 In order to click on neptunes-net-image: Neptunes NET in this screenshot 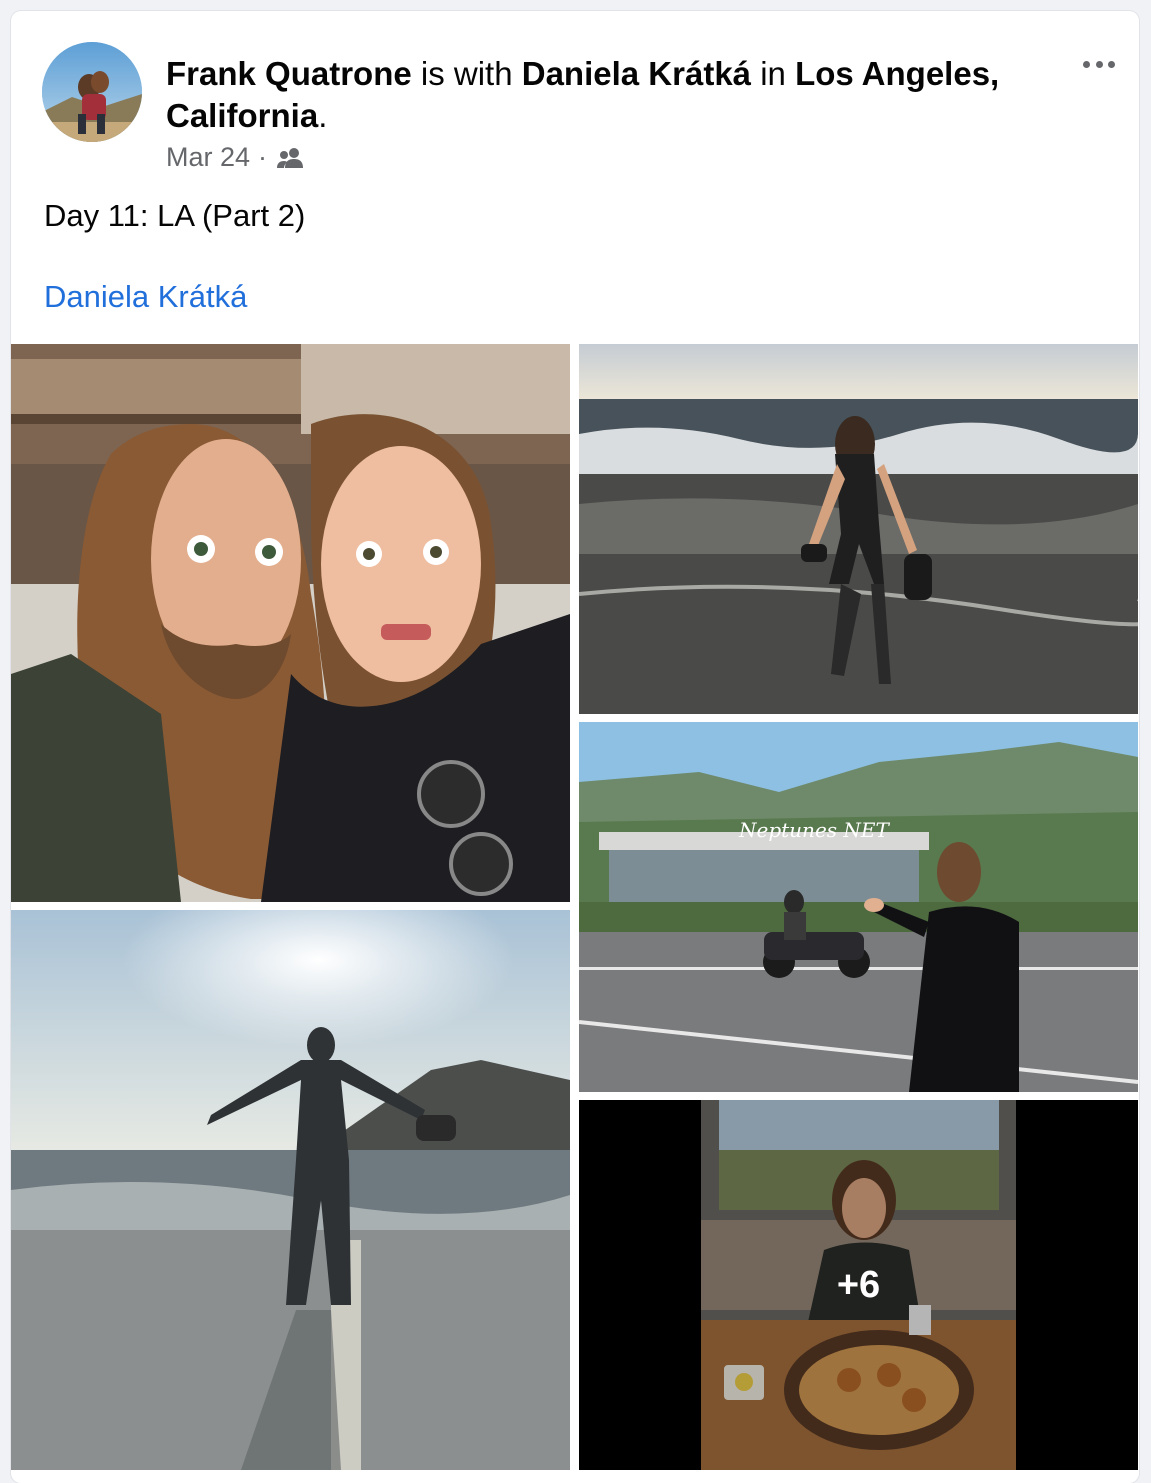, I will do `click(858, 907)`.